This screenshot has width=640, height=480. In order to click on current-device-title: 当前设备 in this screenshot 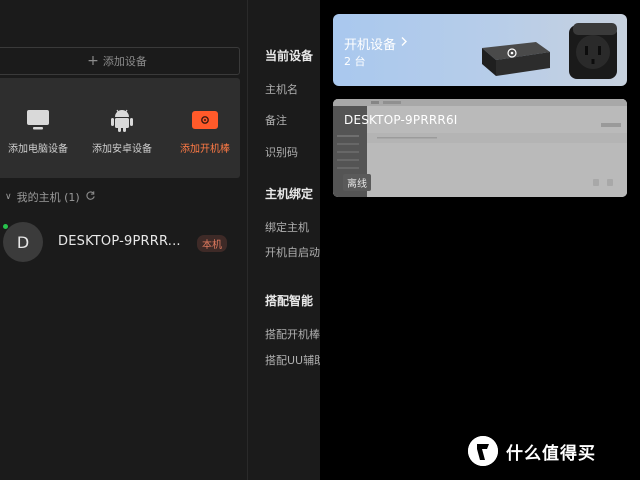, I will do `click(289, 56)`.